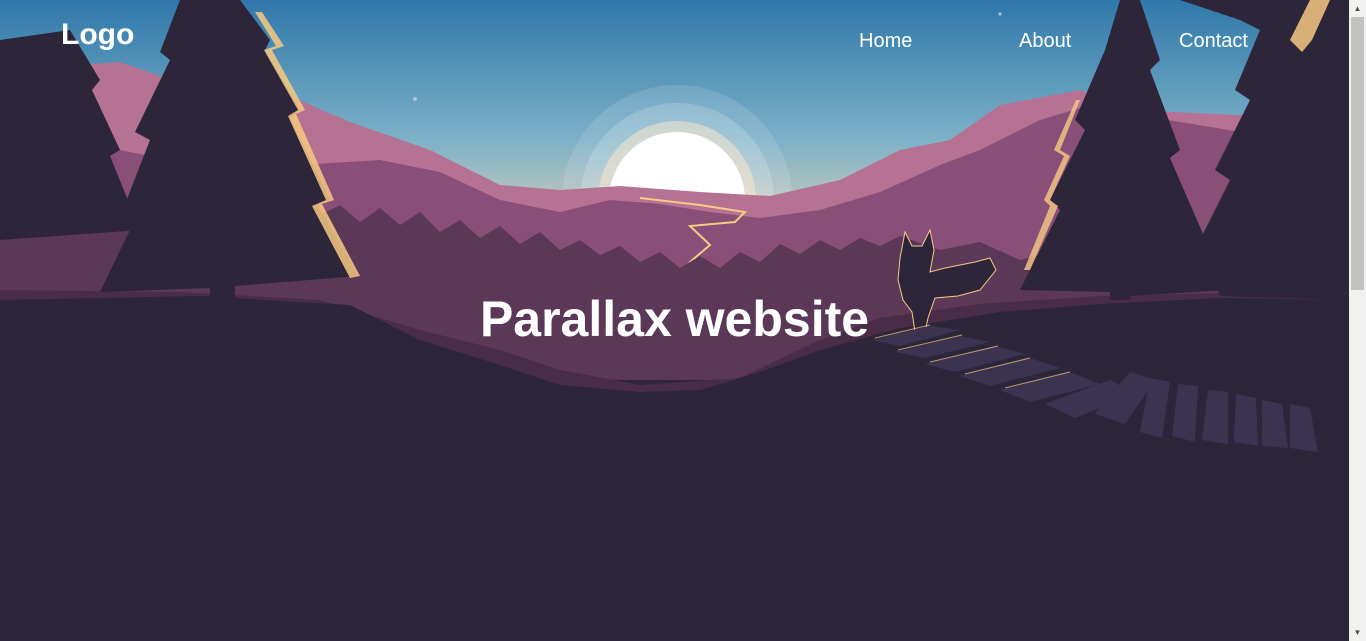 This screenshot has height=641, width=1366. I want to click on nav-link-about: About, so click(1045, 41).